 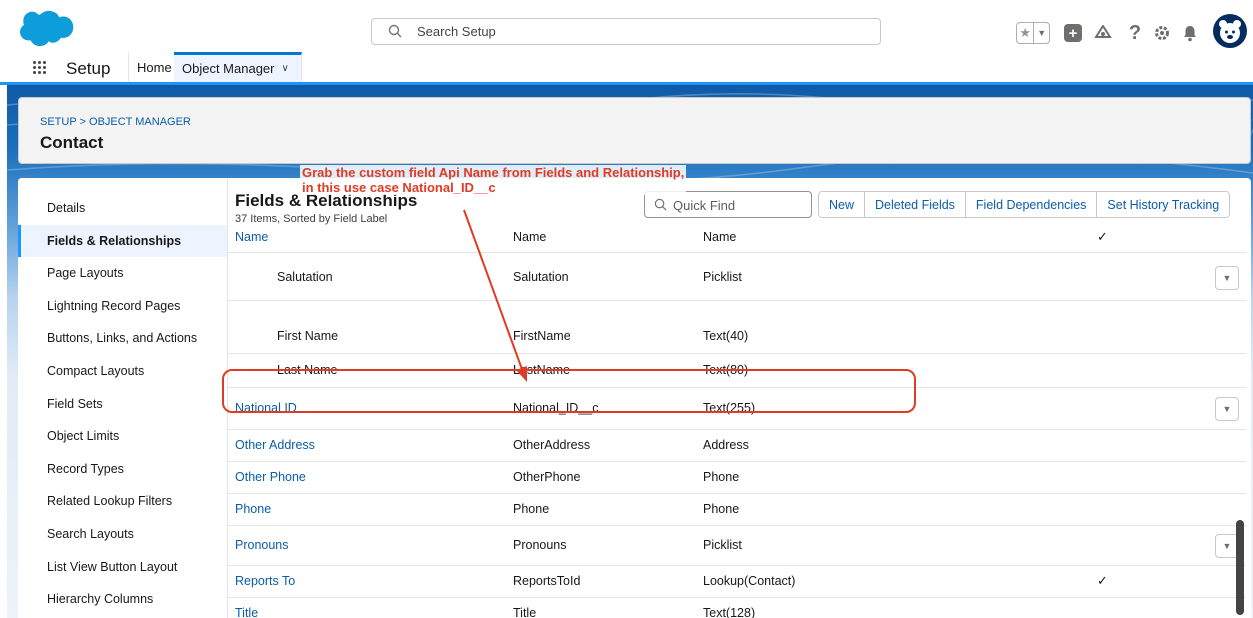 I want to click on field-label: Pronouns, so click(x=262, y=545).